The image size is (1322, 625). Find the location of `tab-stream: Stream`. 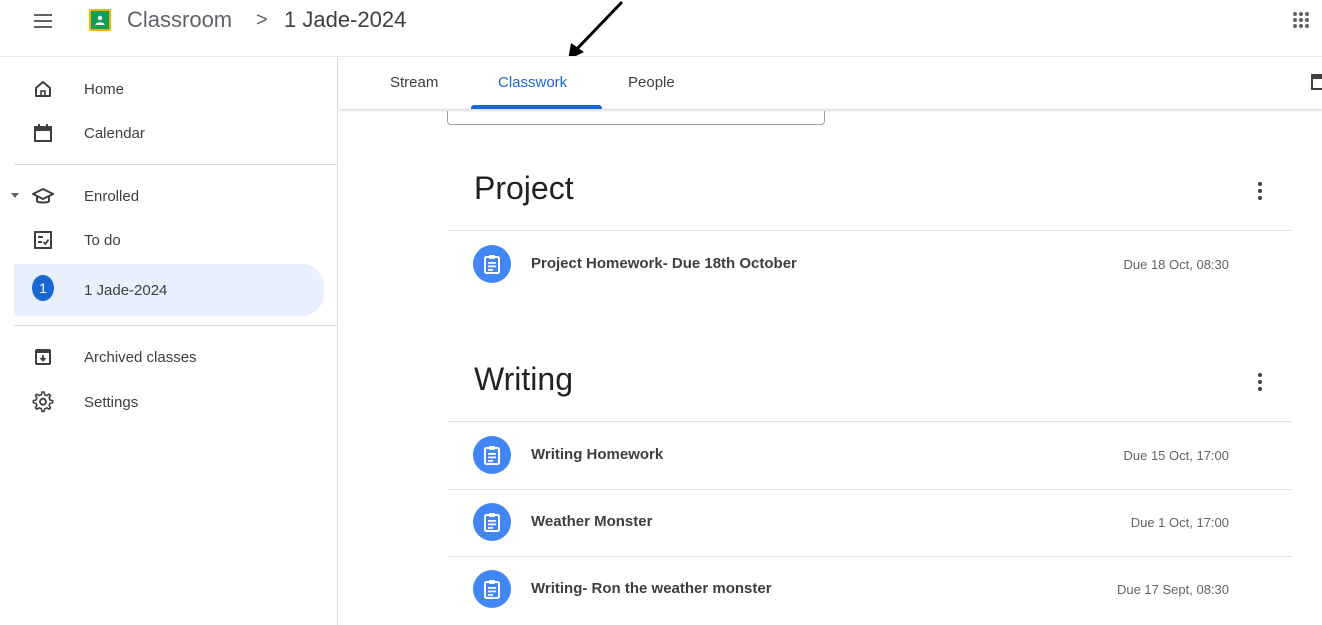

tab-stream: Stream is located at coordinates (414, 82).